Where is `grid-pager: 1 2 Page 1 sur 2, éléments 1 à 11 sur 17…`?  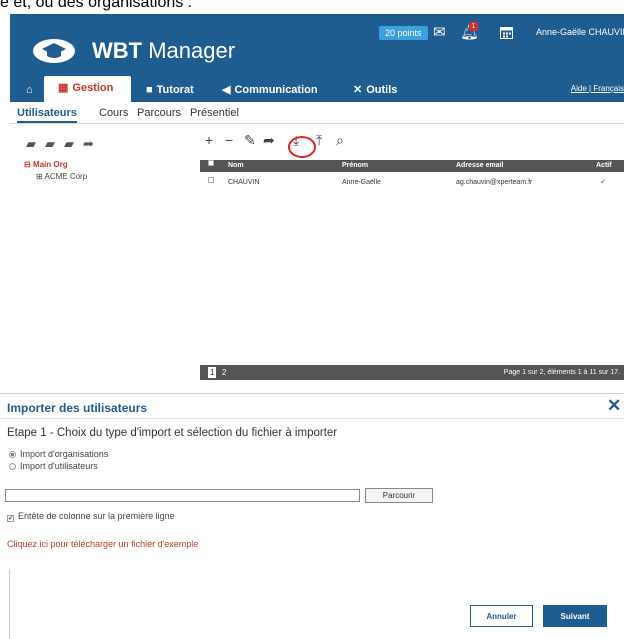
grid-pager: 1 2 Page 1 sur 2, éléments 1 à 11 sur 17… is located at coordinates (412, 372).